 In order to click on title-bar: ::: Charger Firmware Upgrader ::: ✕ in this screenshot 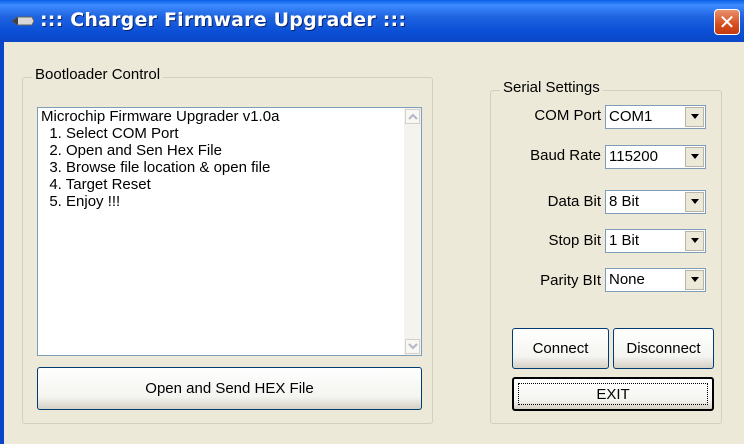, I will do `click(372, 21)`.